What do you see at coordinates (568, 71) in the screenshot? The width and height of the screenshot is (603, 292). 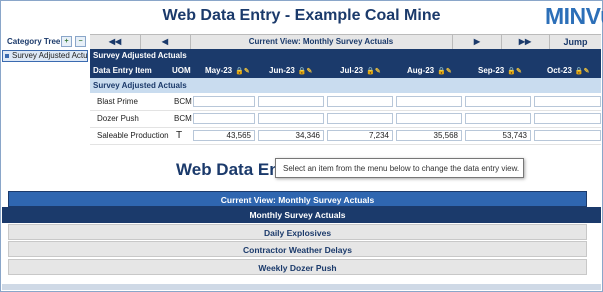 I see `col-header-month: Oct-23 🔒✎` at bounding box center [568, 71].